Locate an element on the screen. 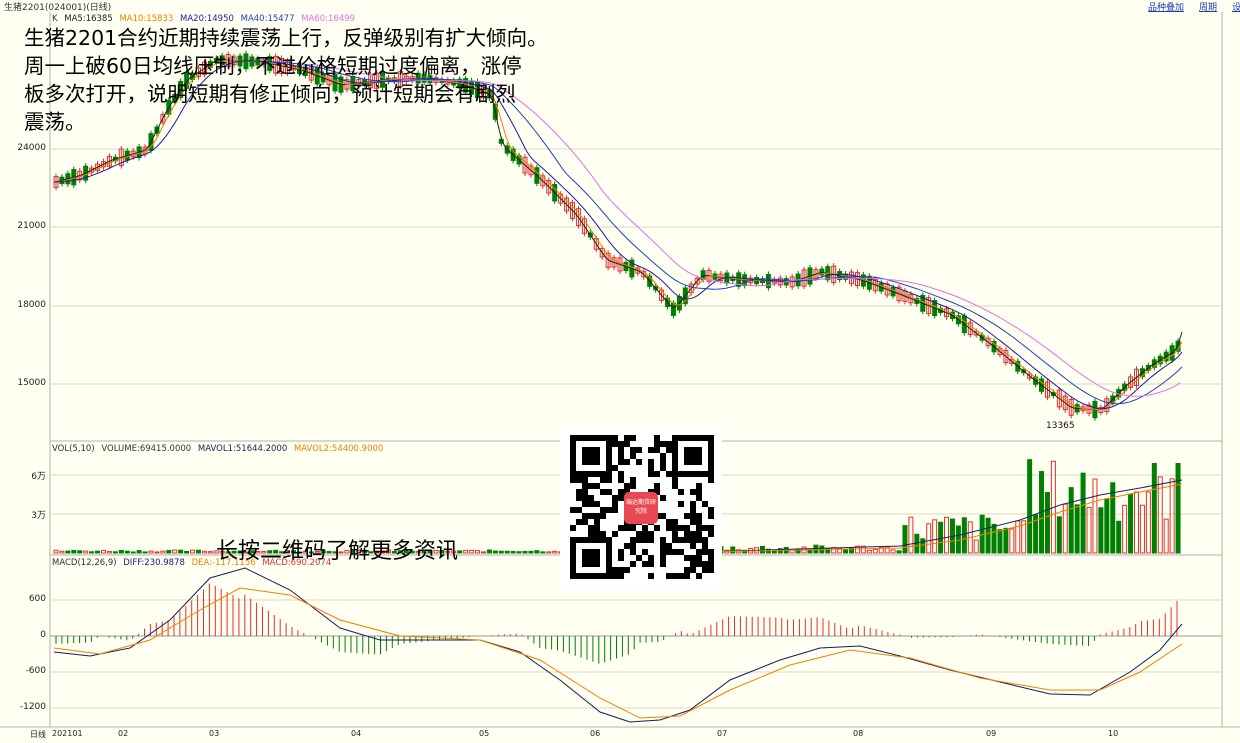 This screenshot has height=743, width=1240. mavol1-label: MAVOL1:51644.2000 is located at coordinates (242, 449).